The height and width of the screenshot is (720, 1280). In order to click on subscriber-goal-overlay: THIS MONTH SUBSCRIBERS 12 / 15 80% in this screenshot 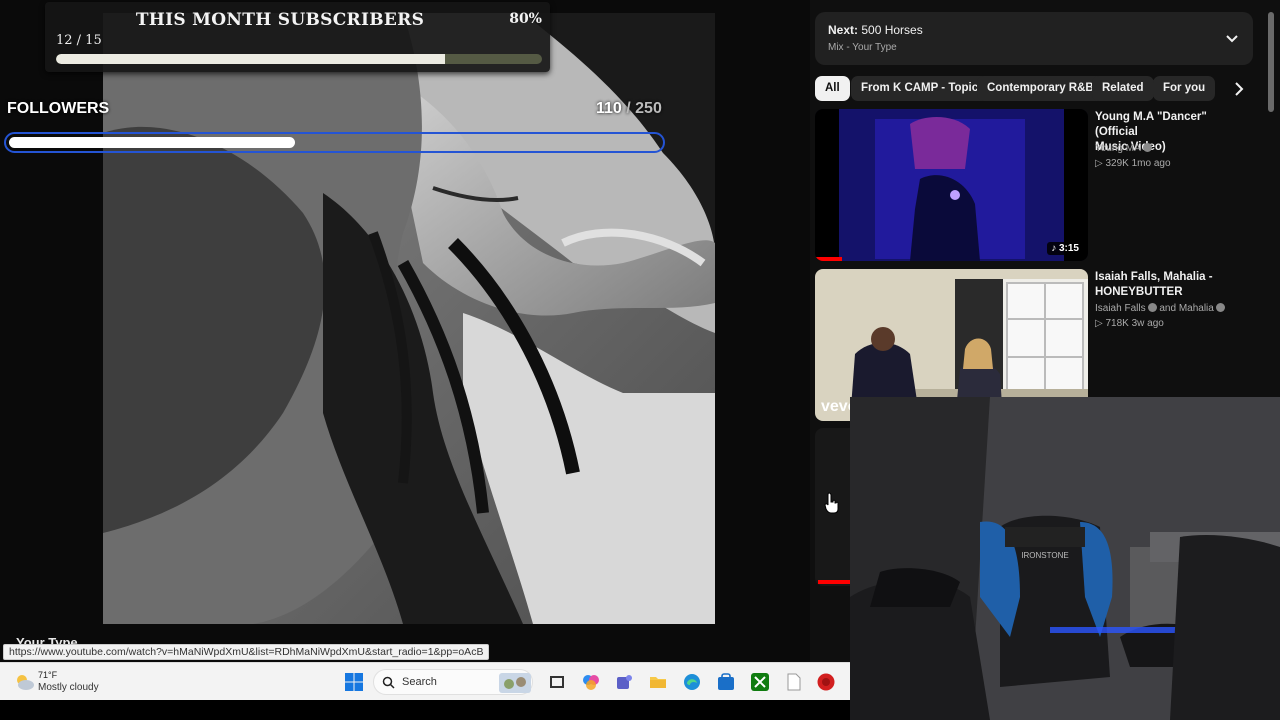, I will do `click(297, 37)`.